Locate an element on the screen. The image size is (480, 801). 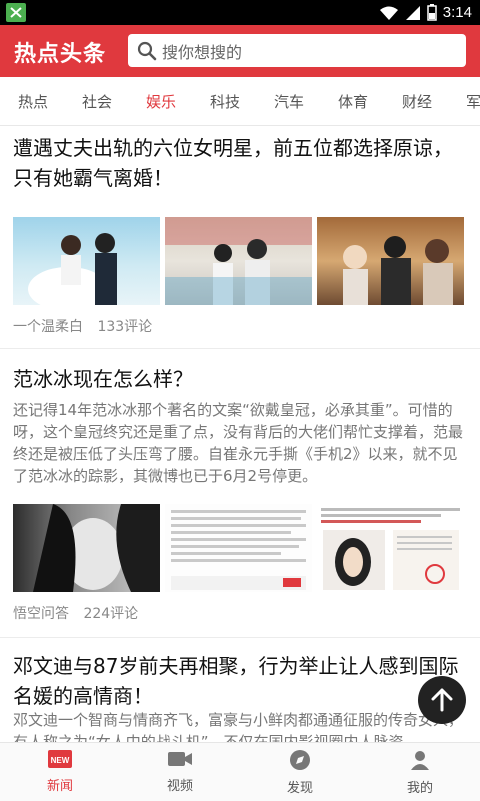
scroll-to-top-button is located at coordinates (442, 700).